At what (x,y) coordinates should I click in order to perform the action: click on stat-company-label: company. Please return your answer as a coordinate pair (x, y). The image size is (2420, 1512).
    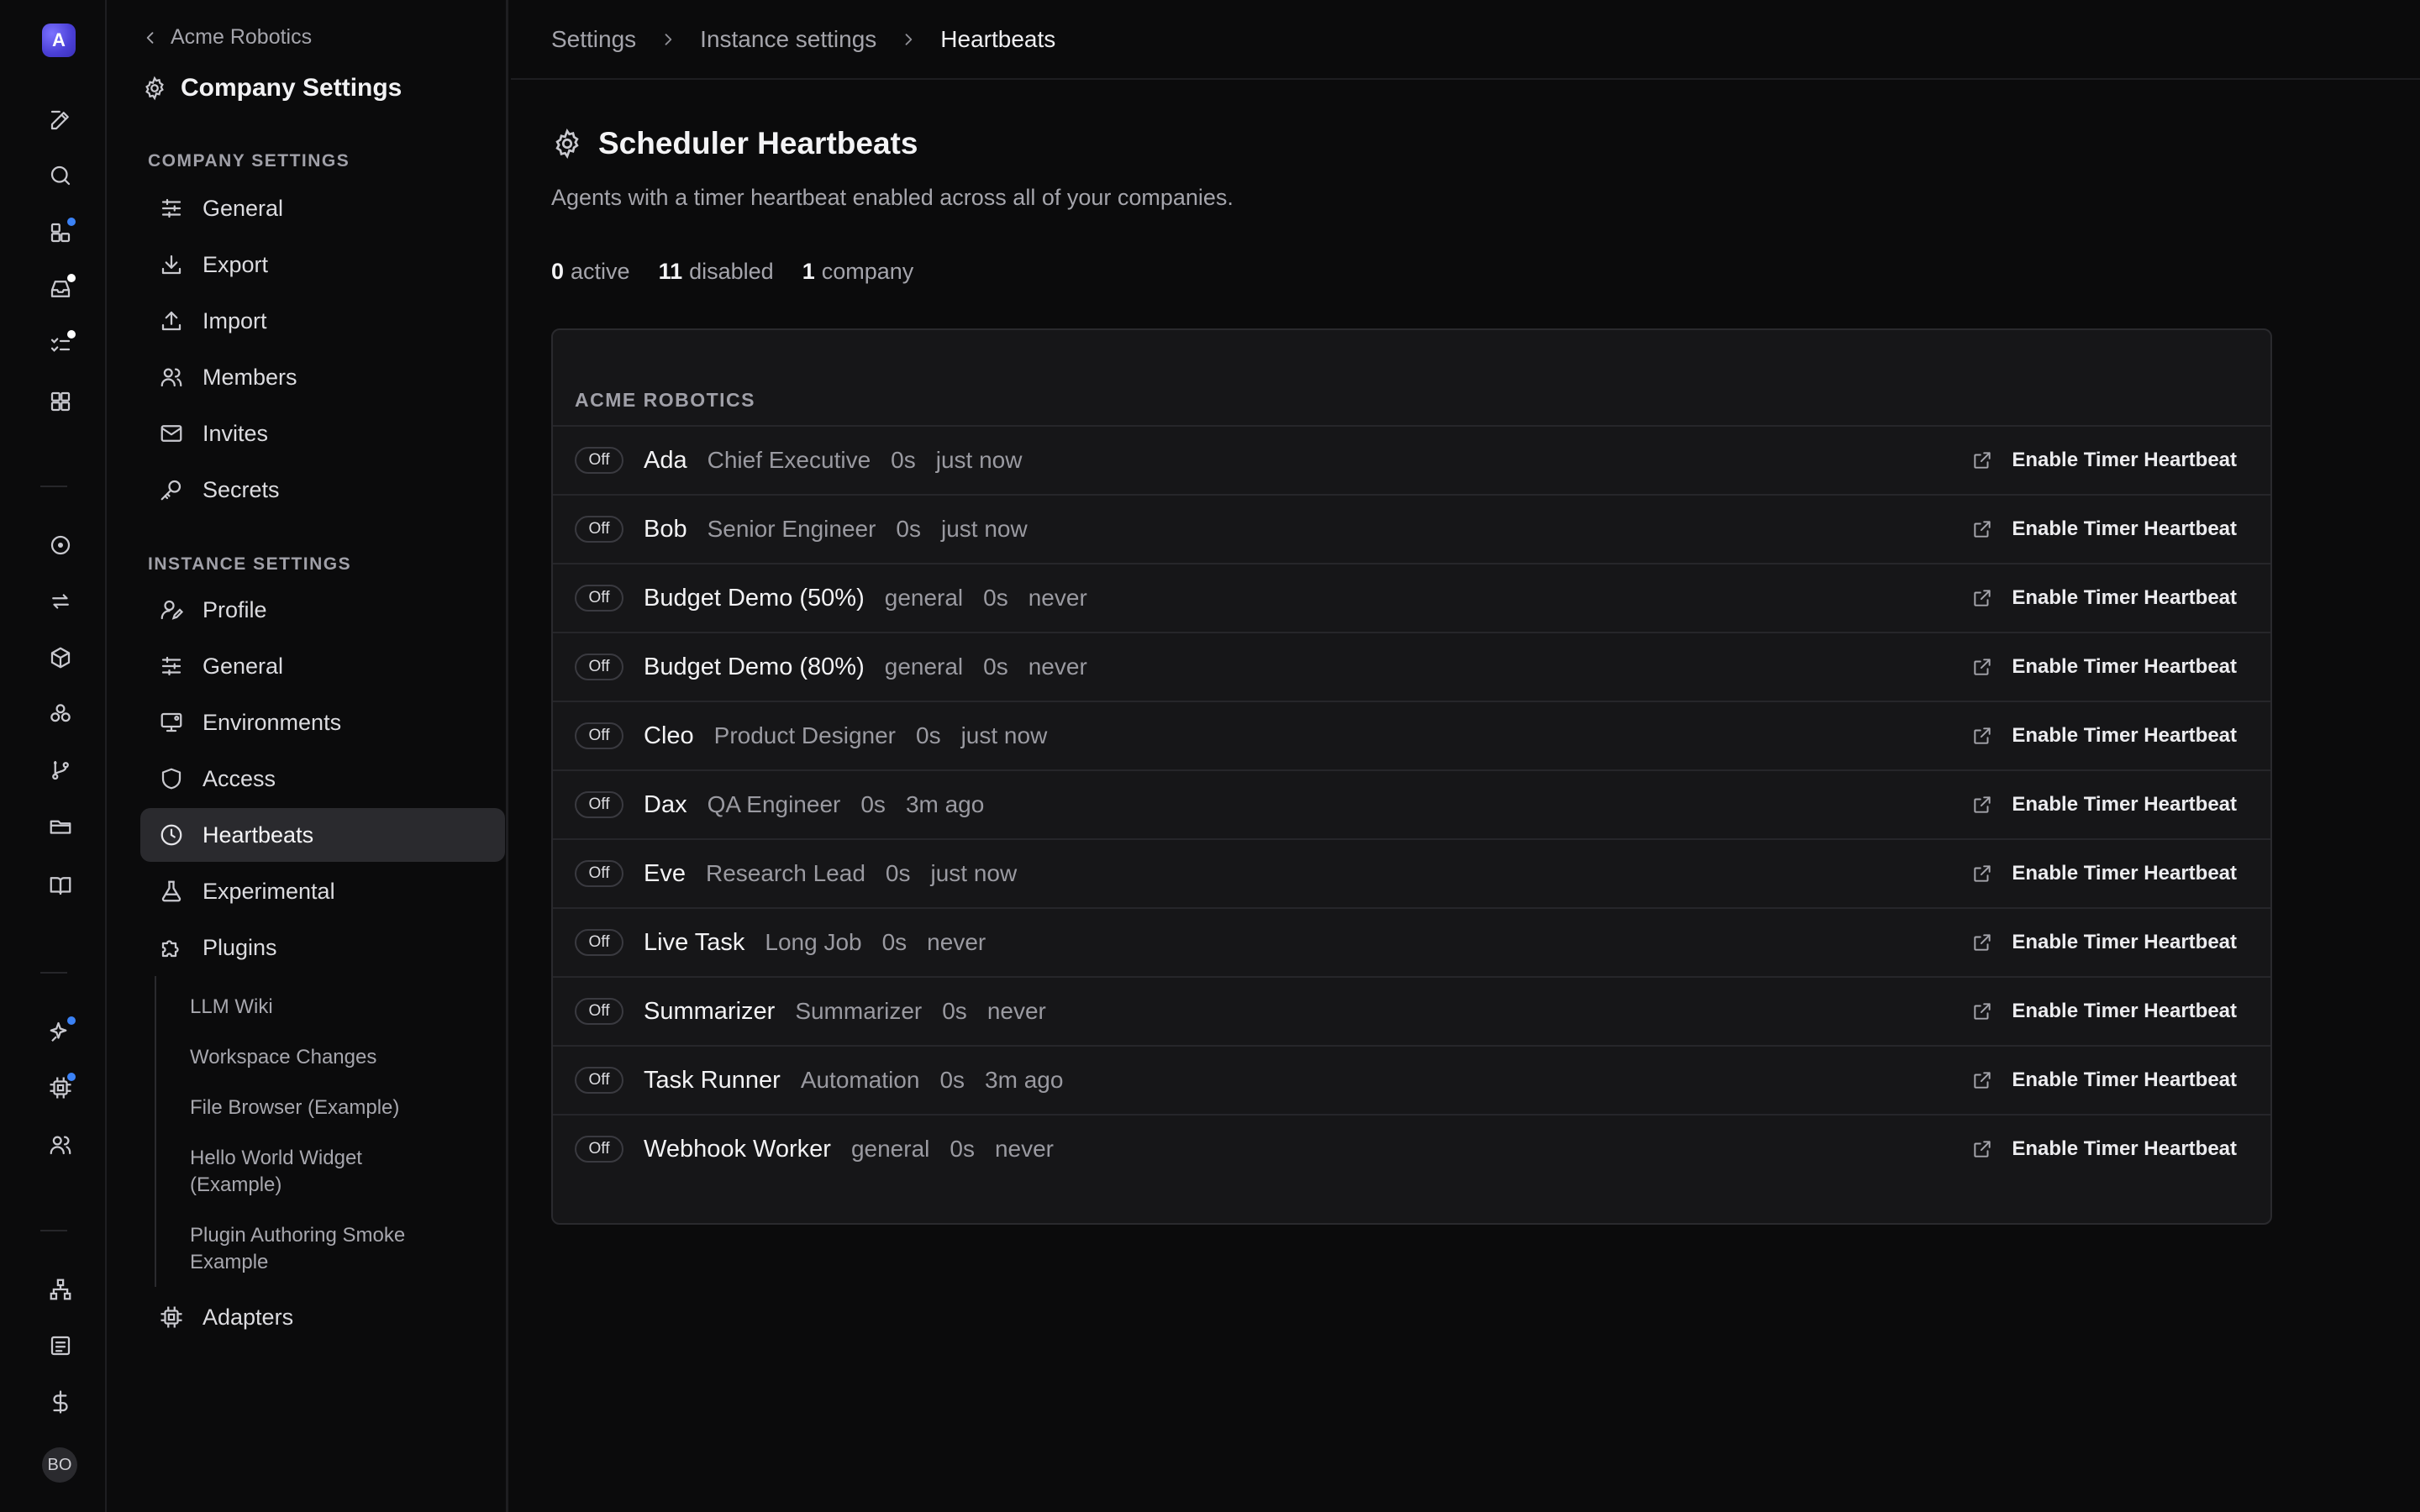
    Looking at the image, I should click on (868, 271).